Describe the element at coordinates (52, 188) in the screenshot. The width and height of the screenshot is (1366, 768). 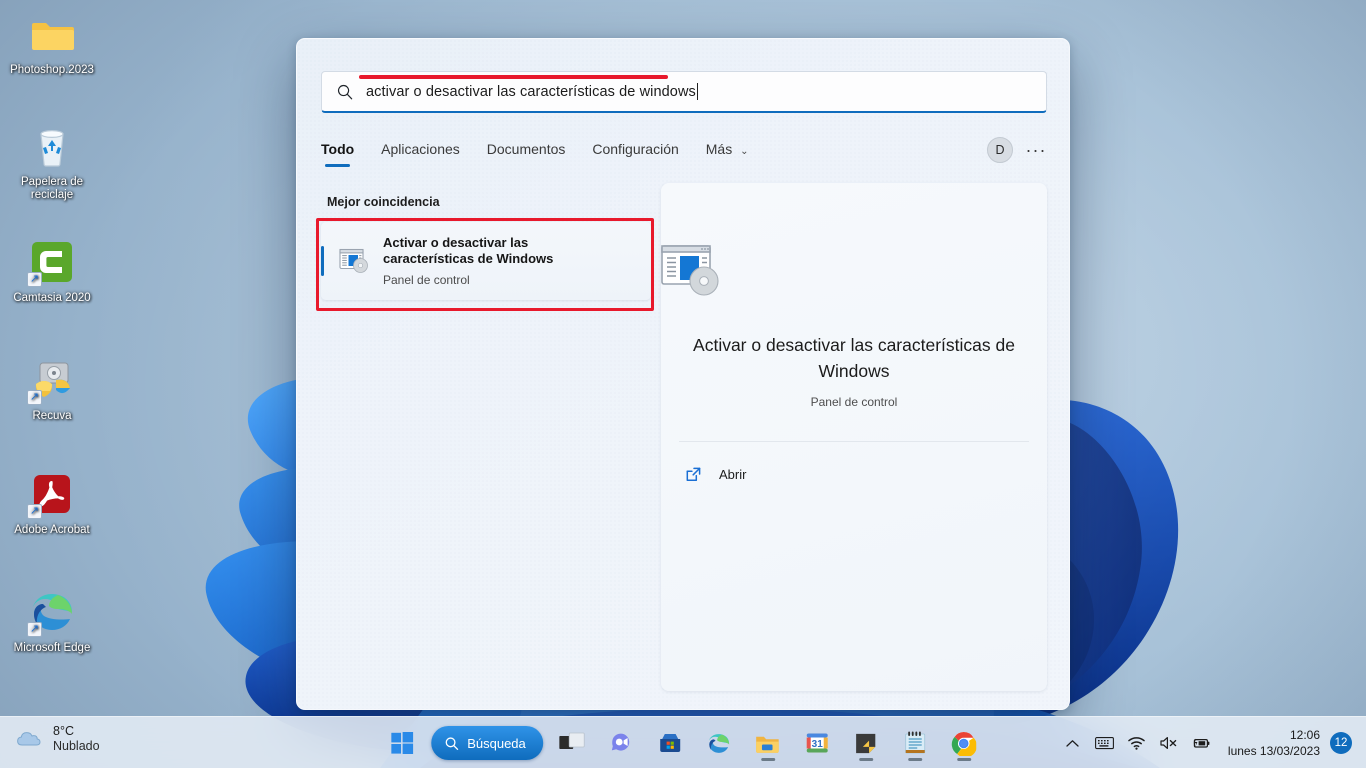
I see `desktop-icon-label: Papelera de reciclaje` at that location.